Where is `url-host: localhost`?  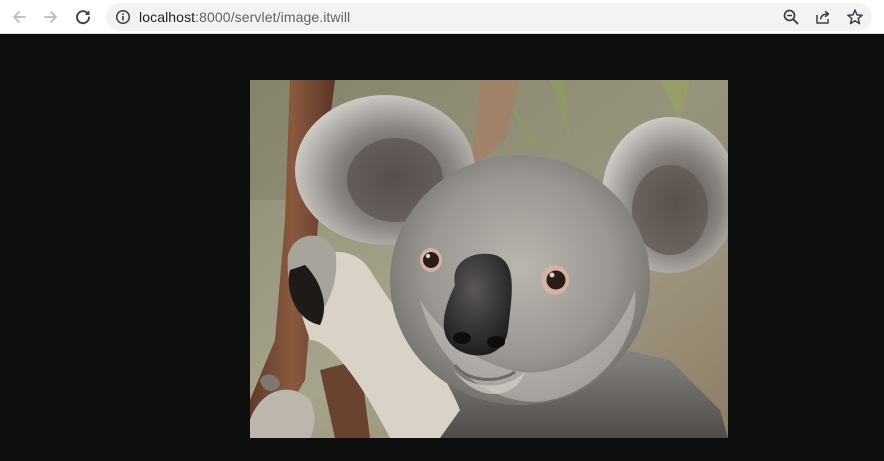 url-host: localhost is located at coordinates (167, 17).